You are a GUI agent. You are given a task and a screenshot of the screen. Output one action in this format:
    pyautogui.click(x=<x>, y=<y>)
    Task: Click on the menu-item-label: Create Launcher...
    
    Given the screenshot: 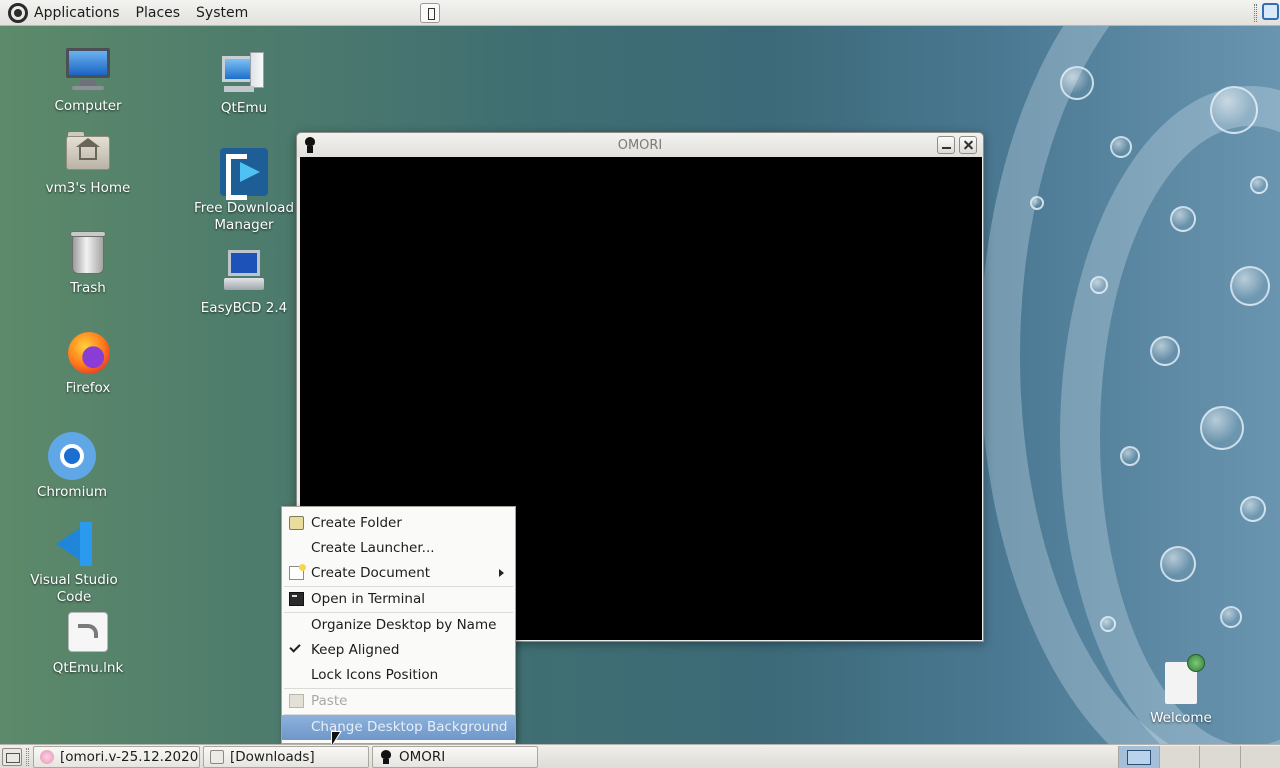 What is the action you would take?
    pyautogui.click(x=373, y=548)
    